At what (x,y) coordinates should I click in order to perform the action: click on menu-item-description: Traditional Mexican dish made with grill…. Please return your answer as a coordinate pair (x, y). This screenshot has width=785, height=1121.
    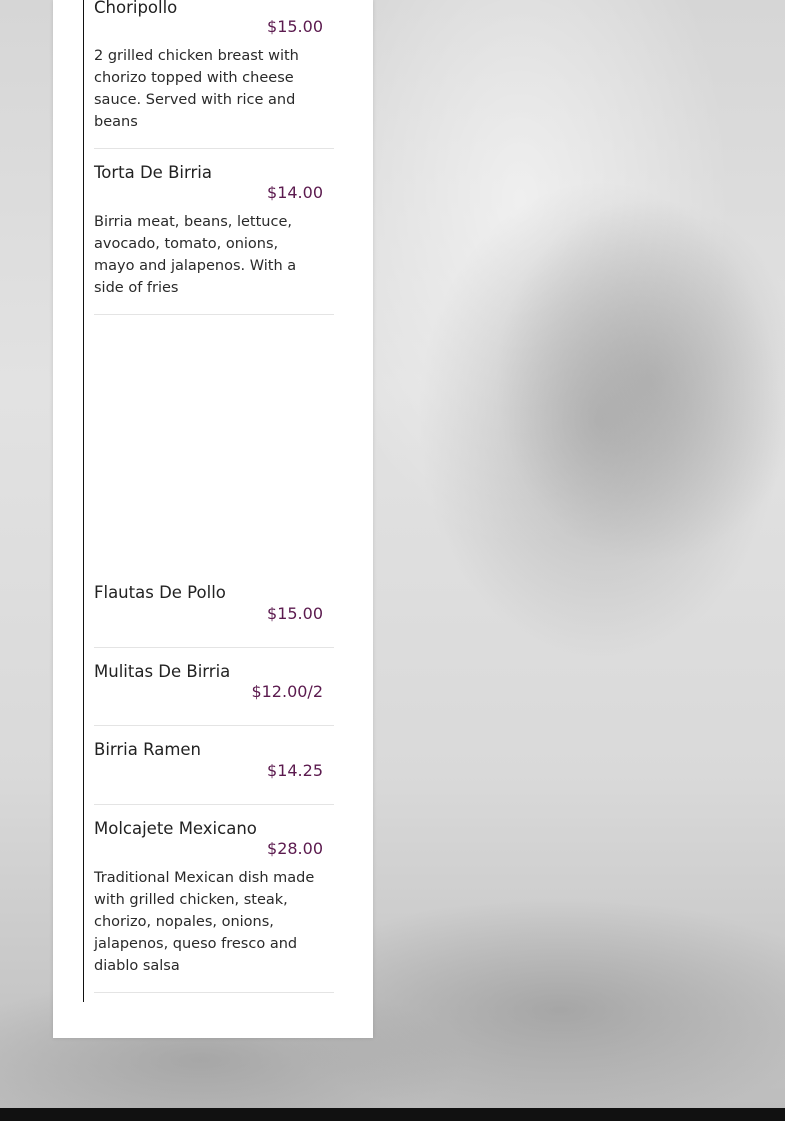
    Looking at the image, I should click on (204, 922).